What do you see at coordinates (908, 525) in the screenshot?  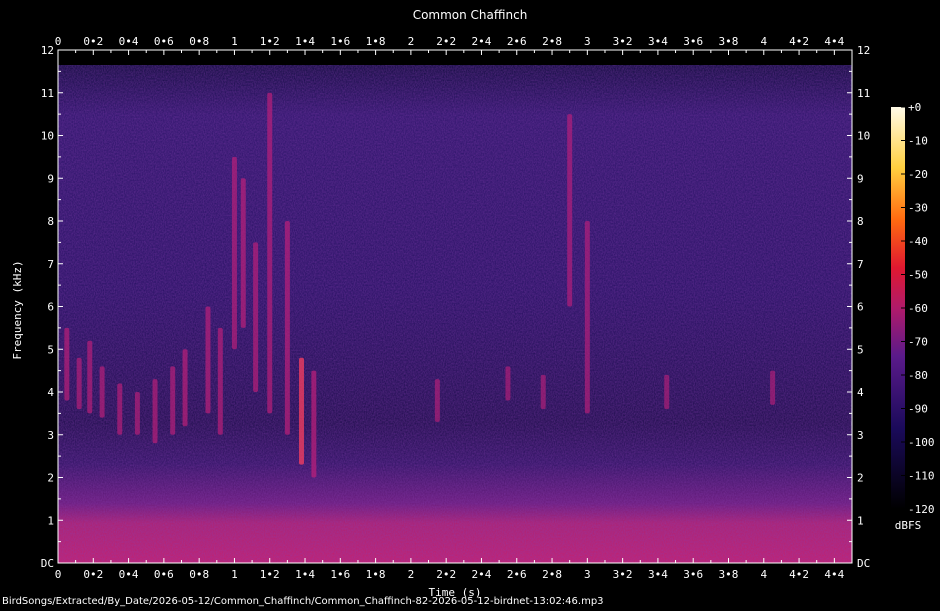 I see `colorbar-label: dBFS` at bounding box center [908, 525].